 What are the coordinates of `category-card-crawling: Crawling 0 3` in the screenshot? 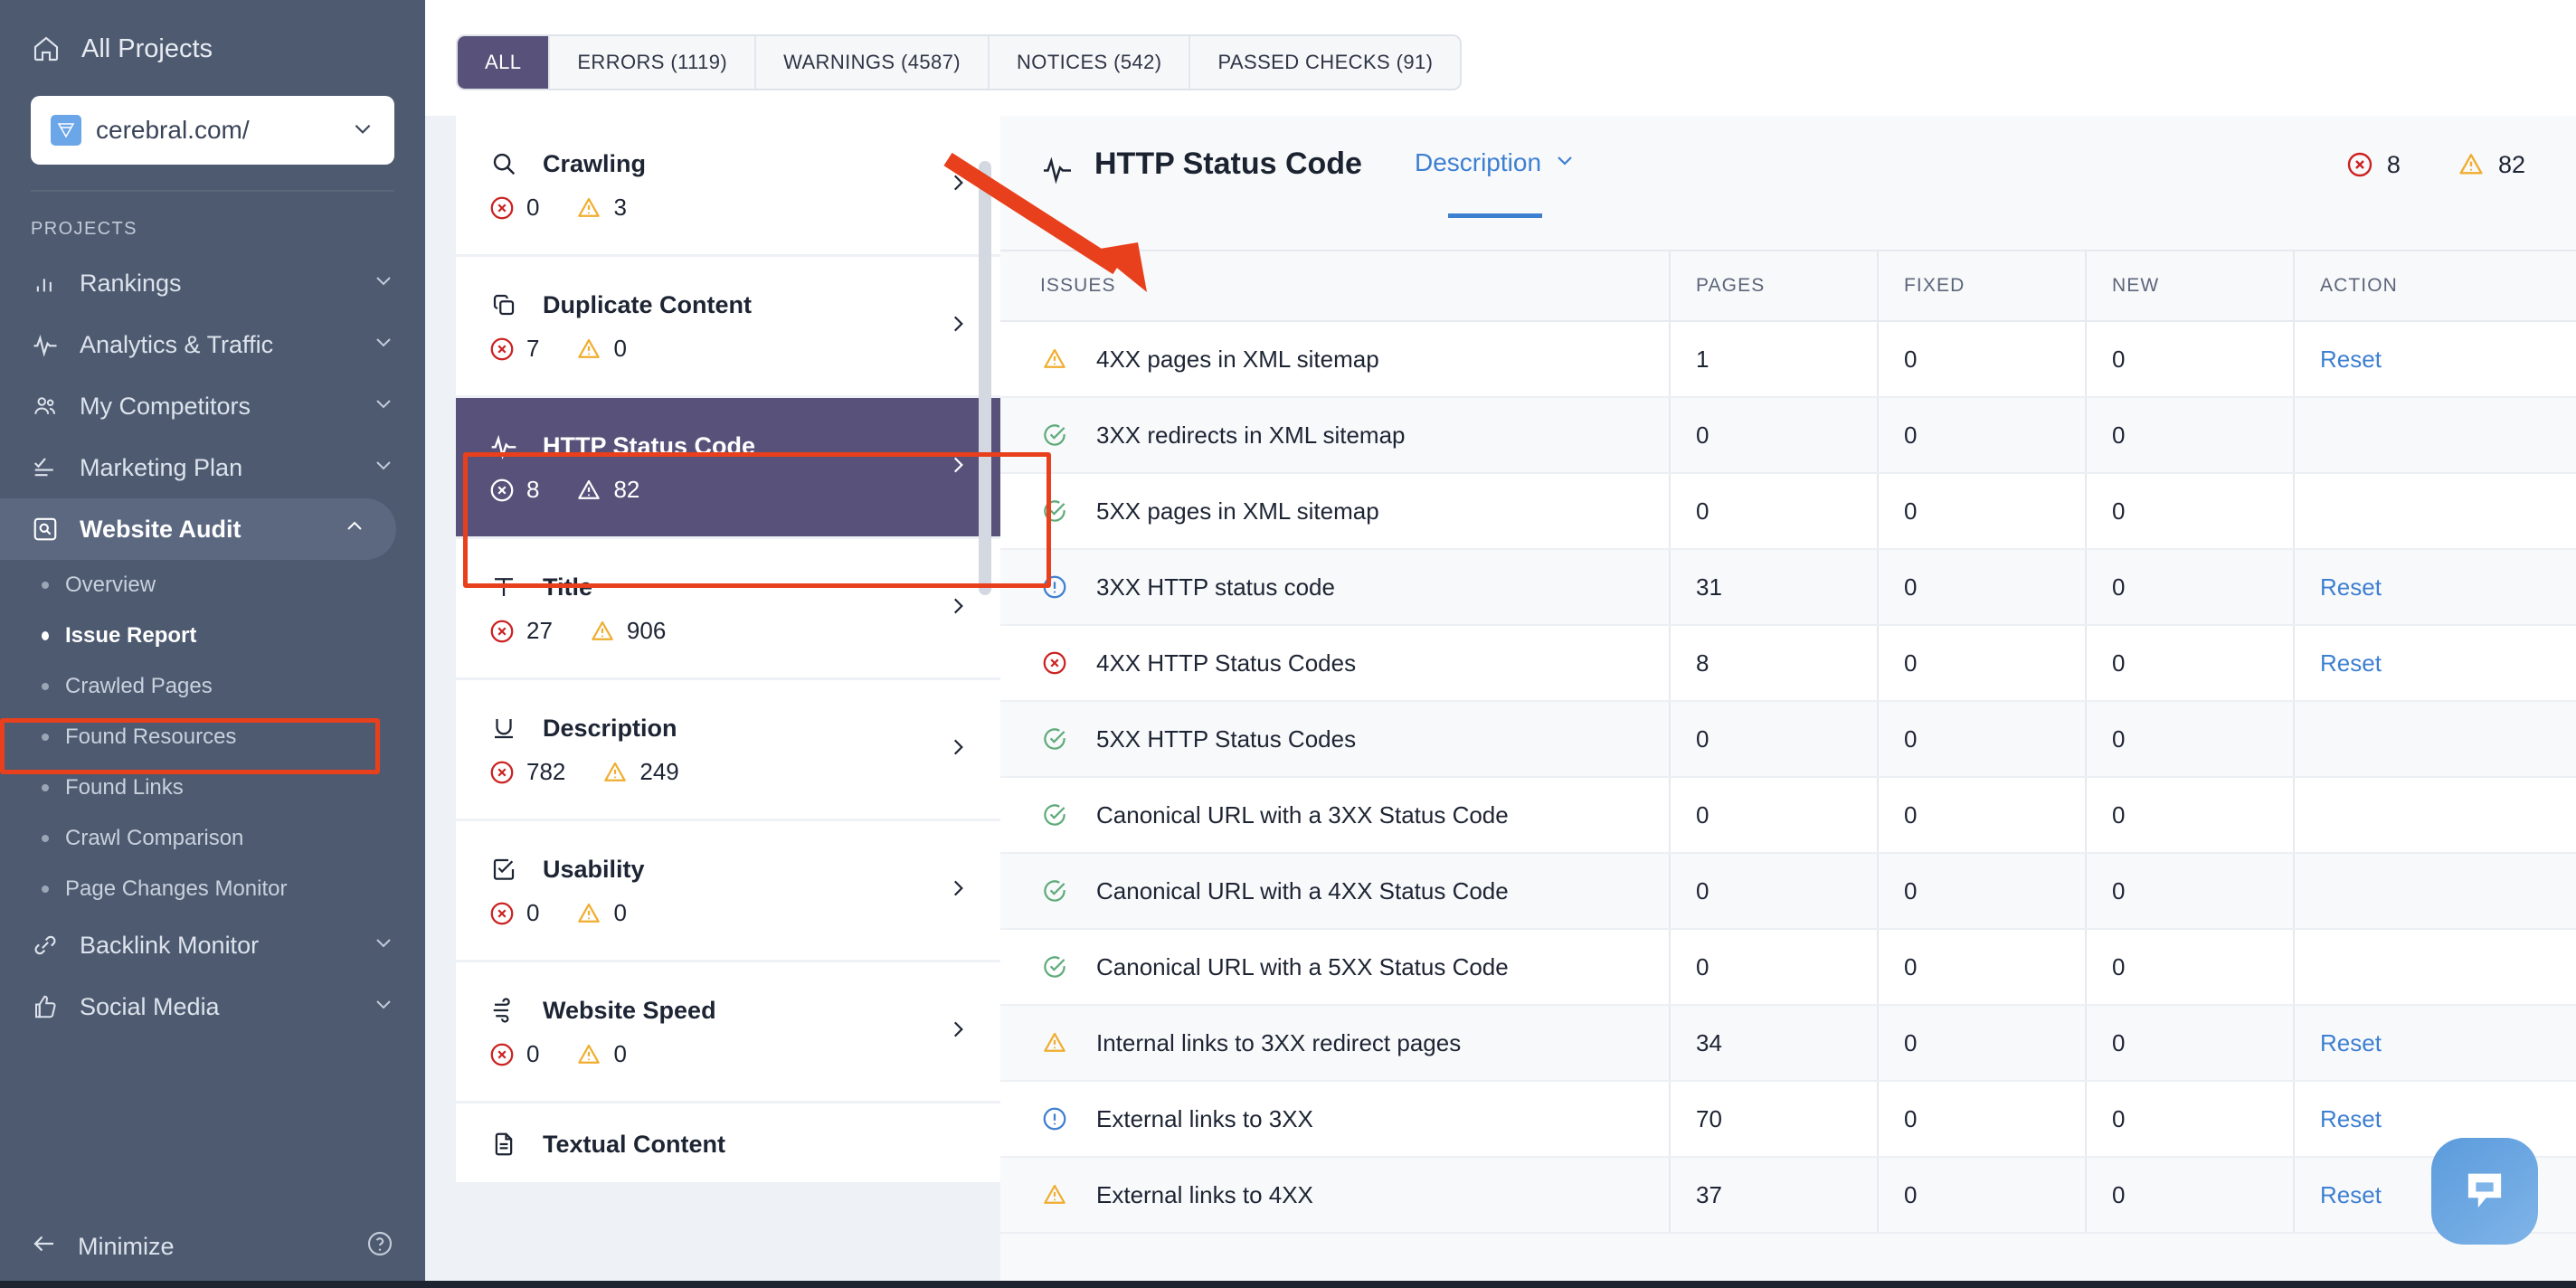 It's located at (728, 186).